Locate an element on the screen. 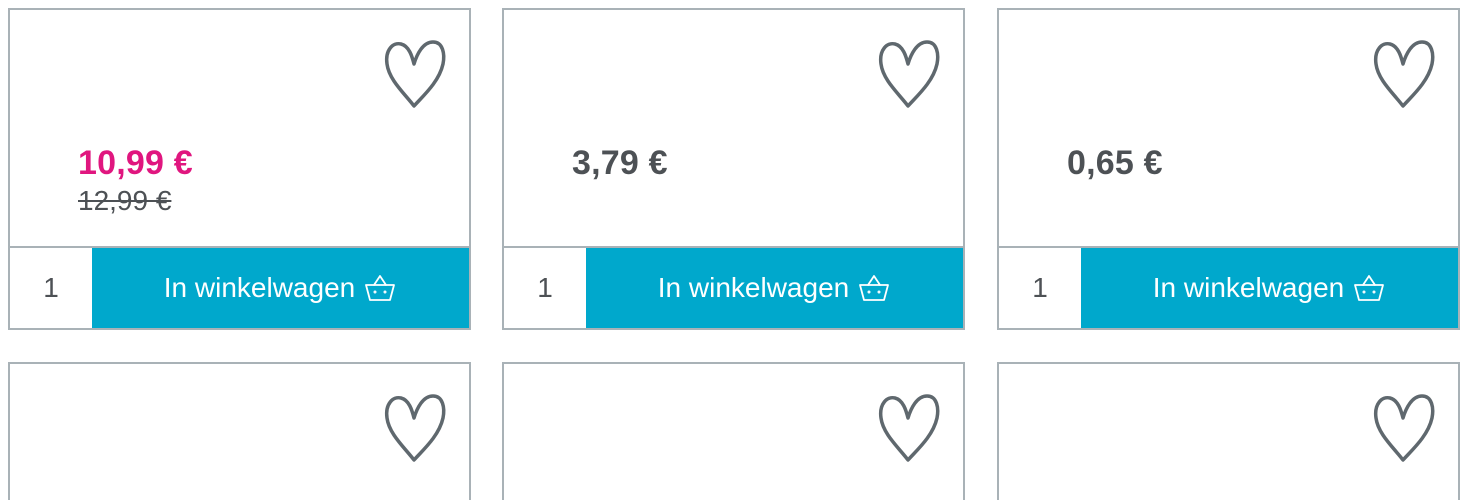 The height and width of the screenshot is (500, 1468). product-price: 3,79 € is located at coordinates (620, 163).